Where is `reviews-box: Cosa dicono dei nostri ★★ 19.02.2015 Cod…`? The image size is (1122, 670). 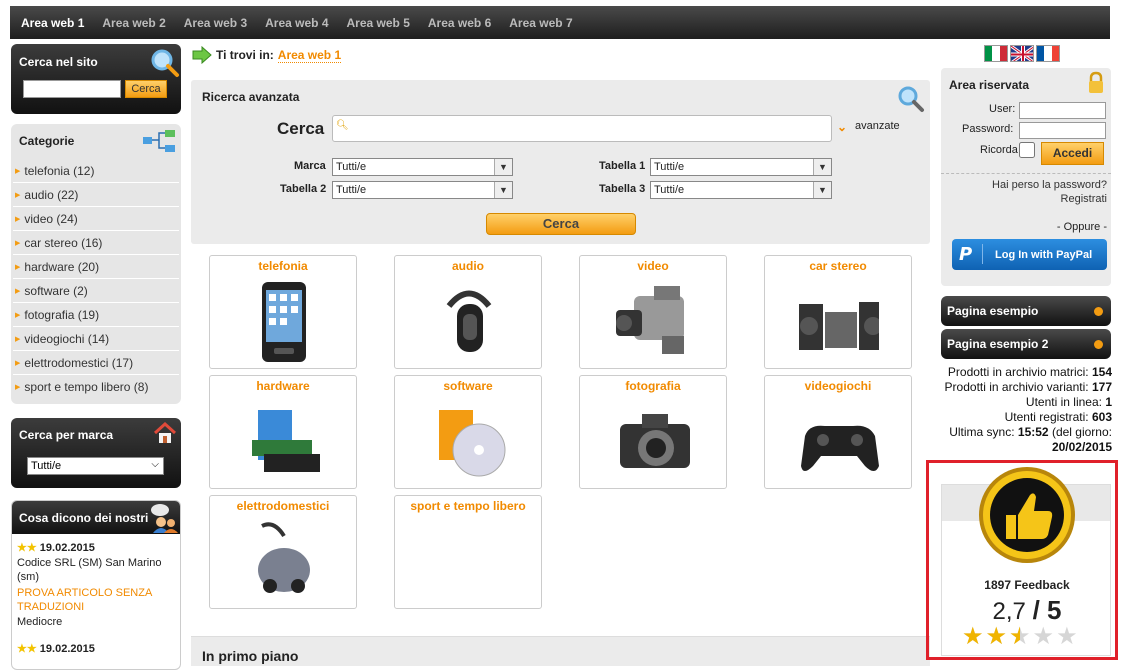
reviews-box: Cosa dicono dei nostri ★★ 19.02.2015 Cod… is located at coordinates (96, 585).